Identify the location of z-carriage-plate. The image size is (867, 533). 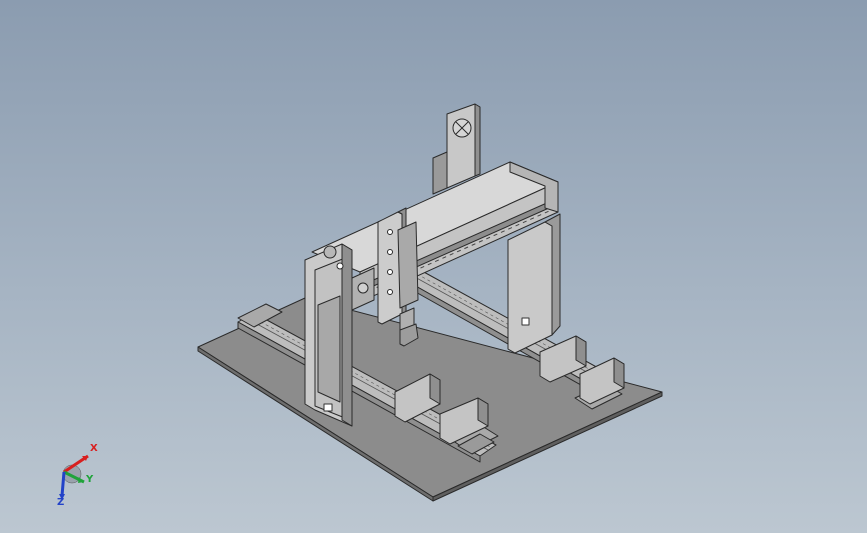
(390, 268).